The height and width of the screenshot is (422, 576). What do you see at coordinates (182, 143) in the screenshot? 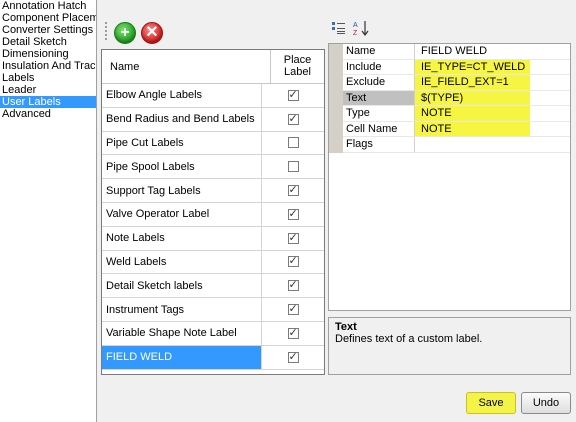
I see `label-name-cell: Pipe Cut Labels` at bounding box center [182, 143].